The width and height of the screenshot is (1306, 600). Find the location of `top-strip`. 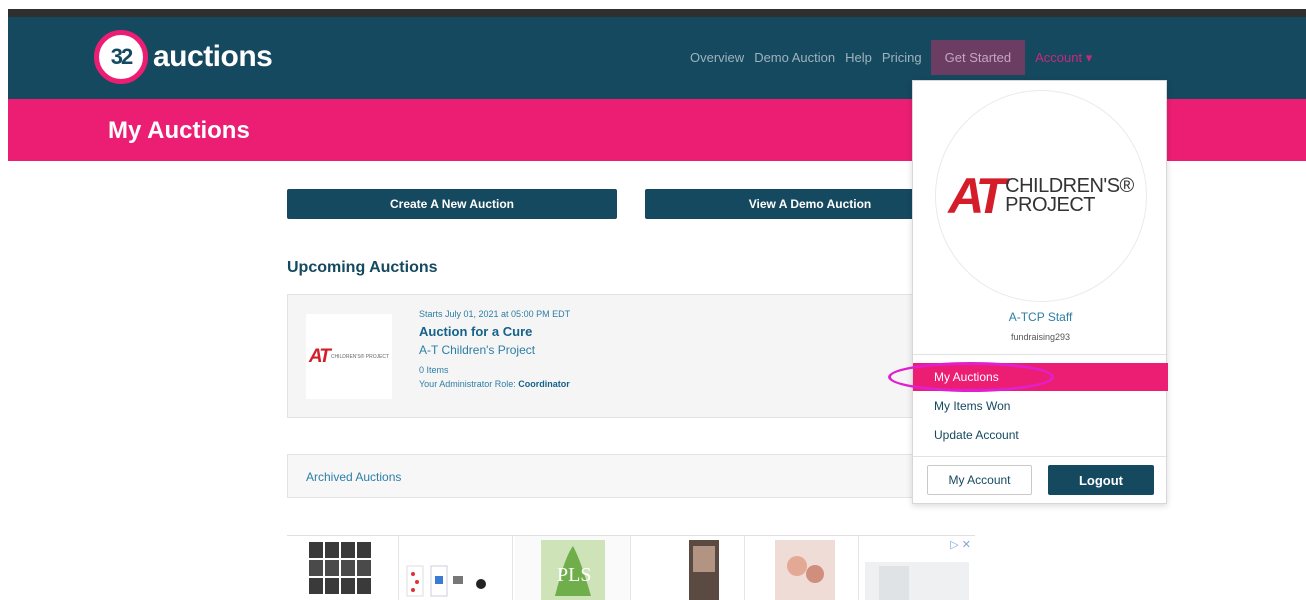

top-strip is located at coordinates (653, 8).